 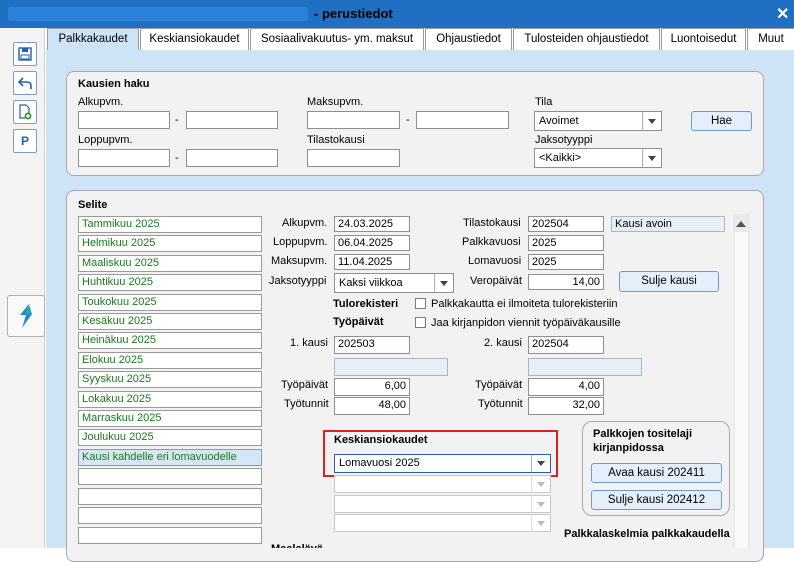 I want to click on jaksotyyppi-select: <Kaikki>, so click(x=598, y=158).